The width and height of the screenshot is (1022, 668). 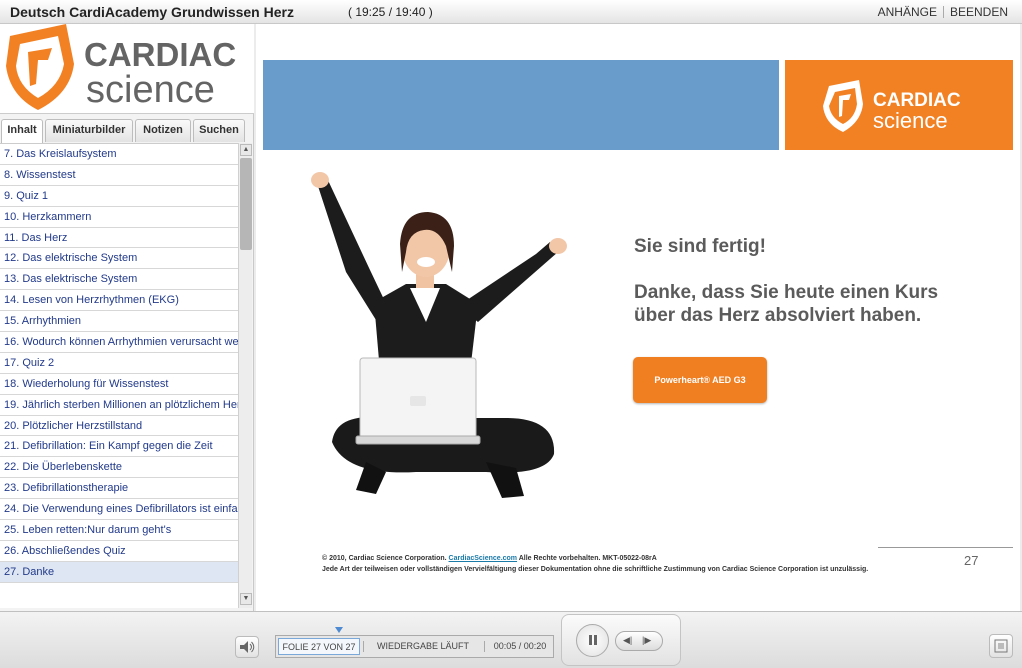 I want to click on fullscreen-button, so click(x=1001, y=646).